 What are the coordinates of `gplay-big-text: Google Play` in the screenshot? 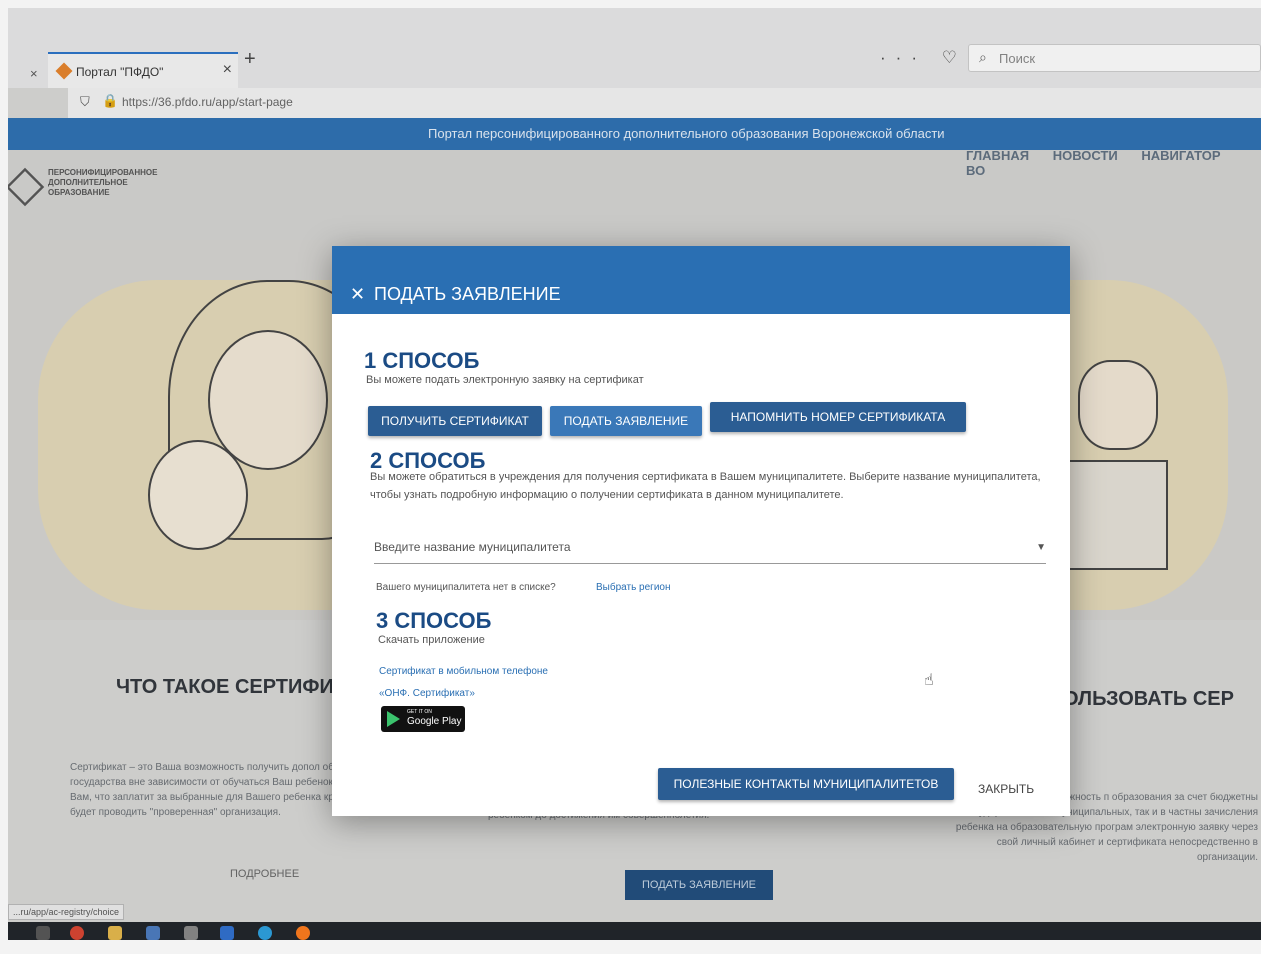 It's located at (434, 721).